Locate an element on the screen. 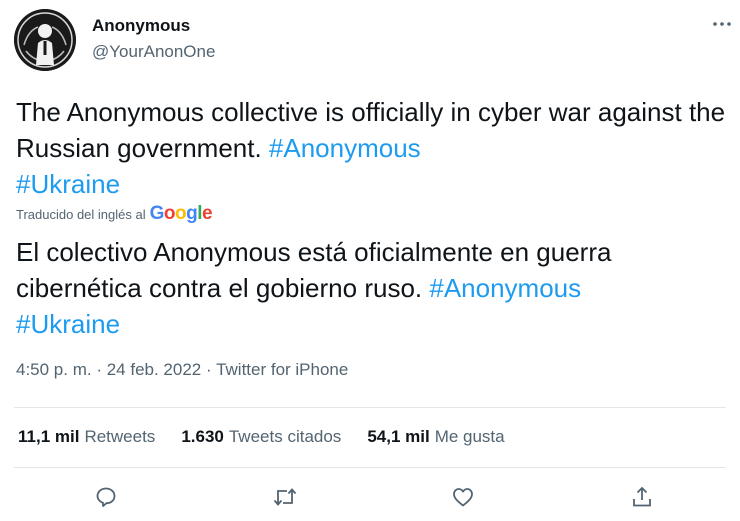 This screenshot has height=521, width=740. like-icon is located at coordinates (463, 497).